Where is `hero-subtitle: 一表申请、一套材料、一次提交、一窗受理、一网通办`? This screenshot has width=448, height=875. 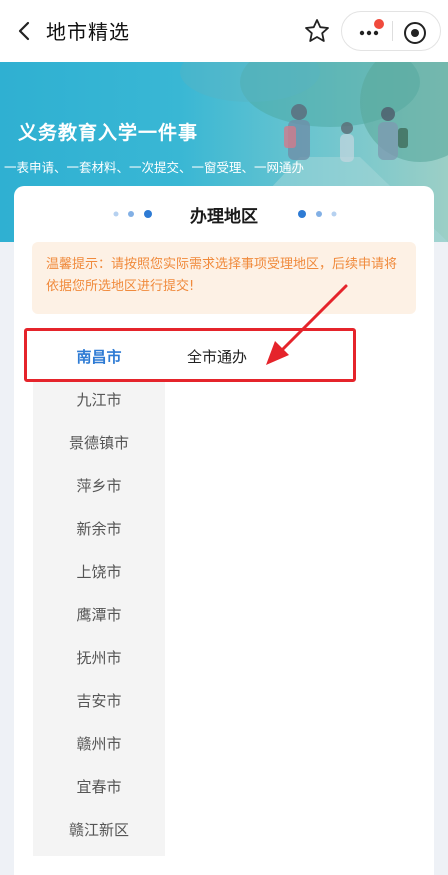
hero-subtitle: 一表申请、一套材料、一次提交、一窗受理、一网通办 is located at coordinates (154, 167).